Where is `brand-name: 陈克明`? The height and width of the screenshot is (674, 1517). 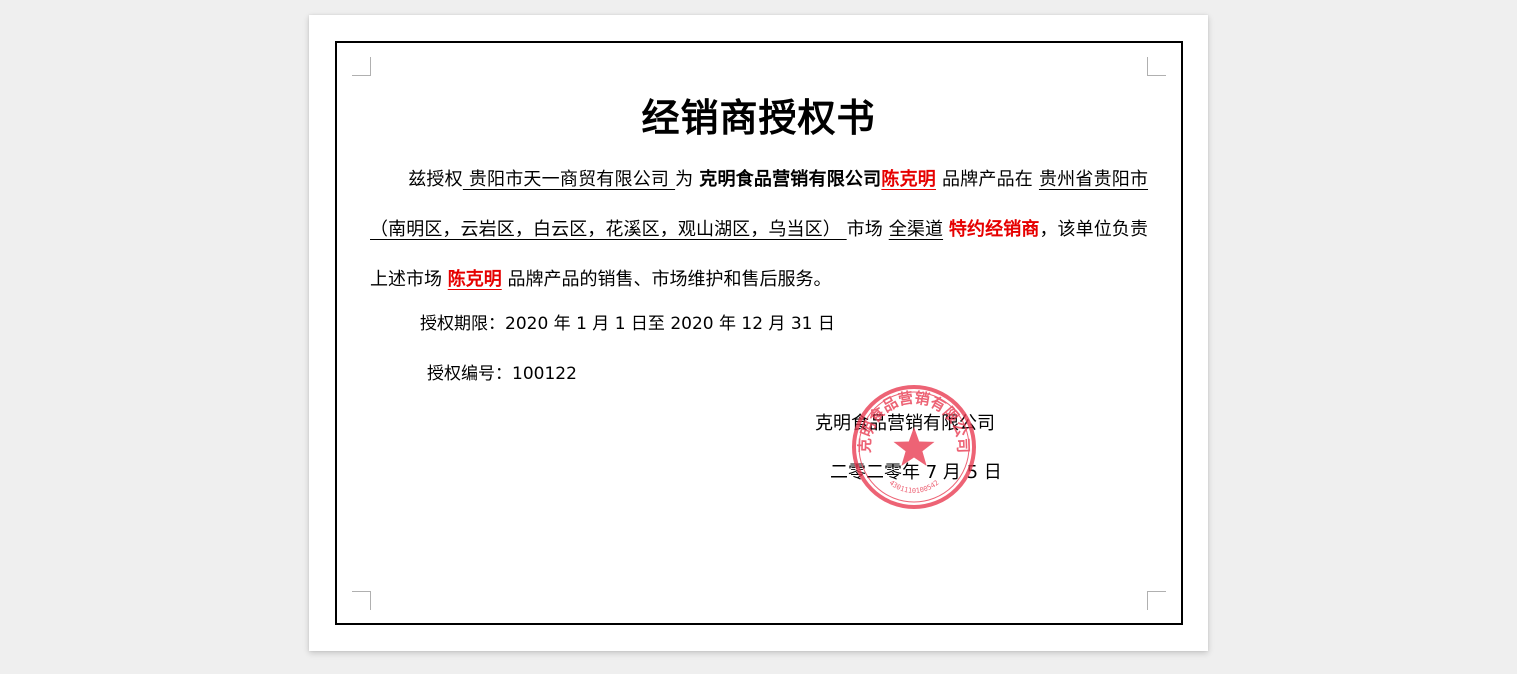 brand-name: 陈克明 is located at coordinates (909, 179).